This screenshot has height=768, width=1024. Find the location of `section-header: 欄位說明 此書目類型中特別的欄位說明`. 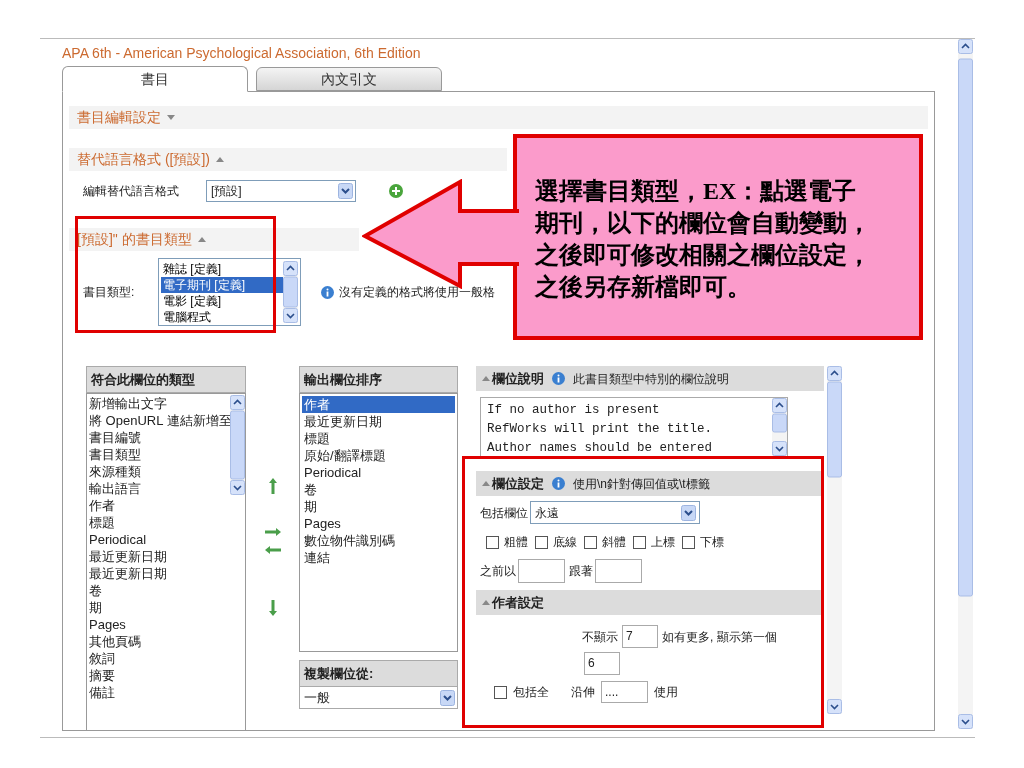

section-header: 欄位說明 此書目類型中特別的欄位說明 is located at coordinates (650, 378).